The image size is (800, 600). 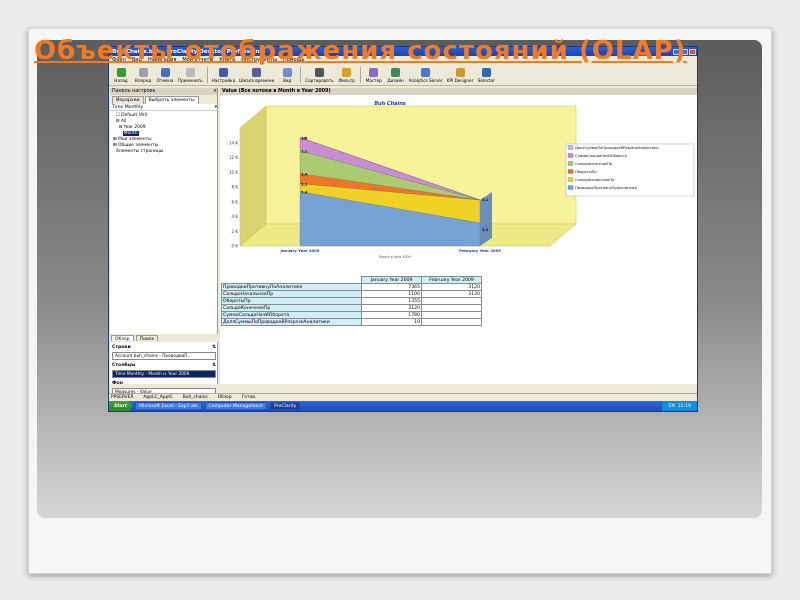 I want to click on settings-tabs: Иерархии Выбрать элементы, so click(x=163, y=99).